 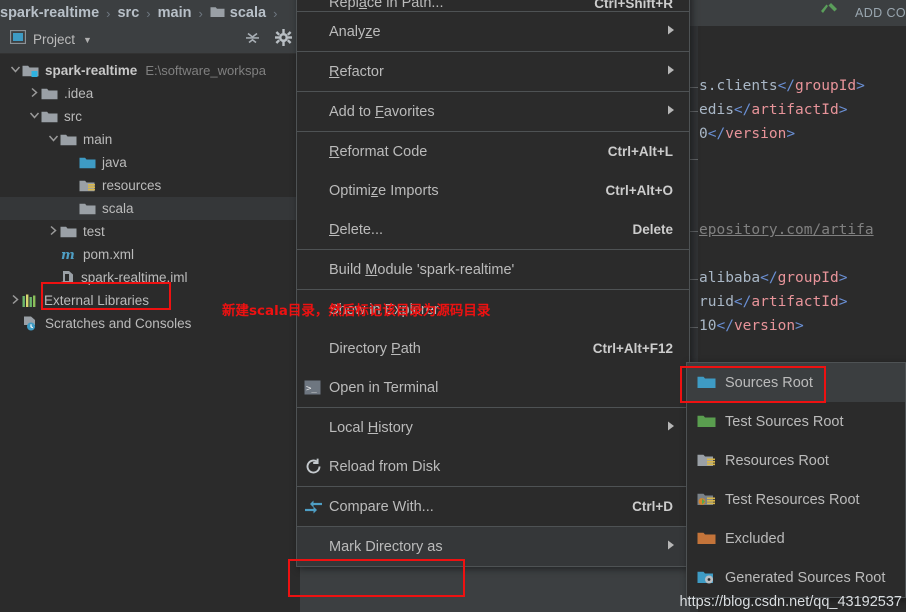 I want to click on submenu-item-resources-root: Resources Root, so click(x=796, y=460).